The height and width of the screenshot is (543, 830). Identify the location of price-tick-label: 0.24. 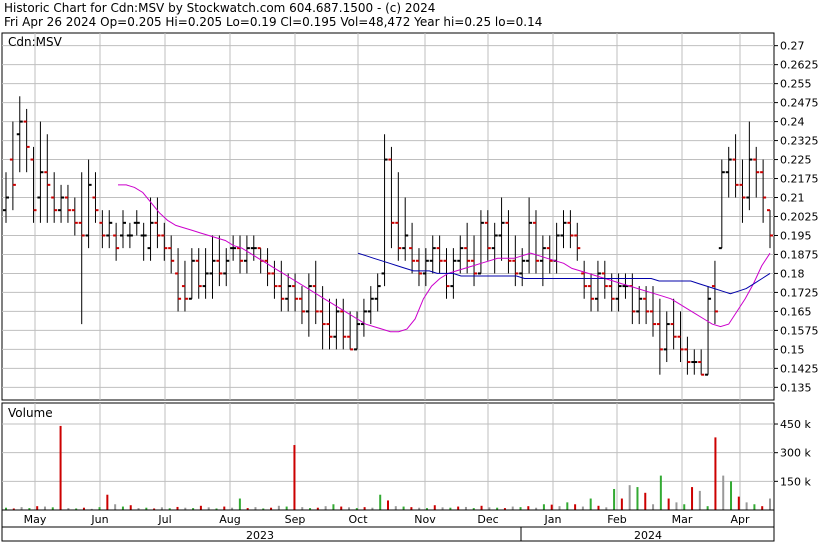
(792, 122).